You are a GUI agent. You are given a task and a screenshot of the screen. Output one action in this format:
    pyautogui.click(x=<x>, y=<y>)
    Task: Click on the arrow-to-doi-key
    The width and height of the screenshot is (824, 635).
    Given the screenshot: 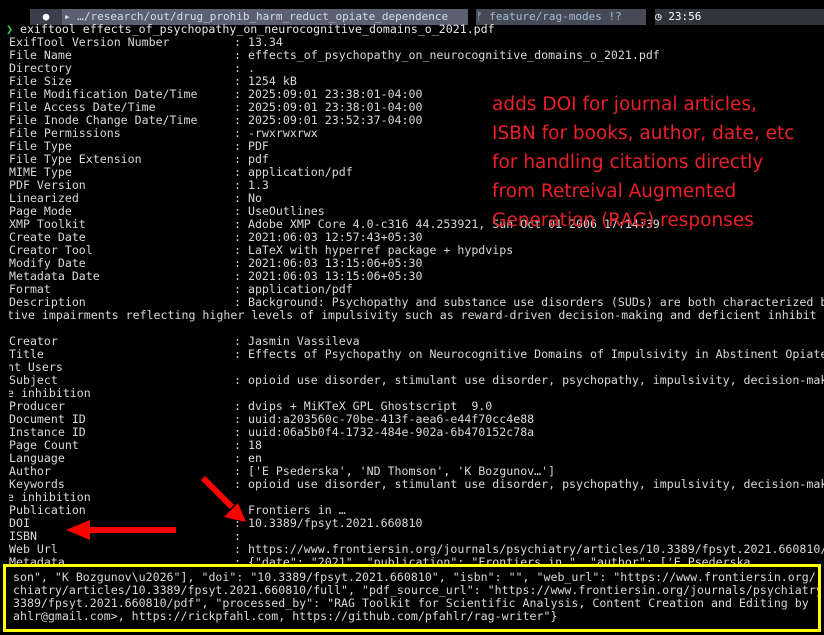 What is the action you would take?
    pyautogui.click(x=121, y=530)
    